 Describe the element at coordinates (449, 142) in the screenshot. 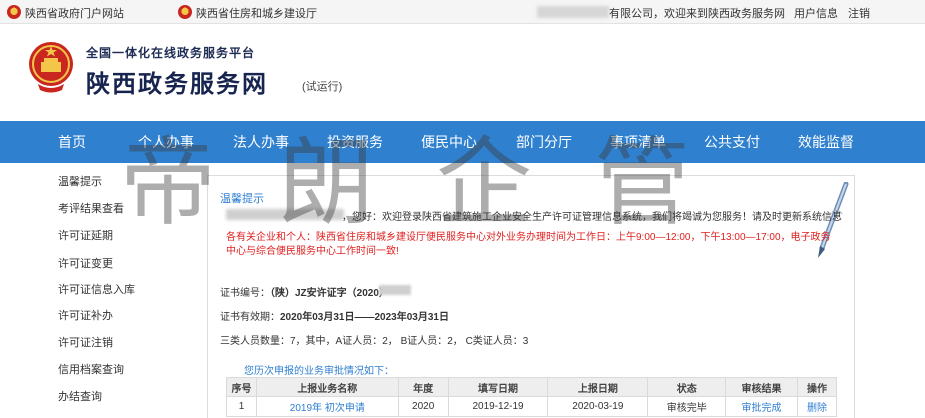

I see `nav-convenience: 便民中心` at that location.